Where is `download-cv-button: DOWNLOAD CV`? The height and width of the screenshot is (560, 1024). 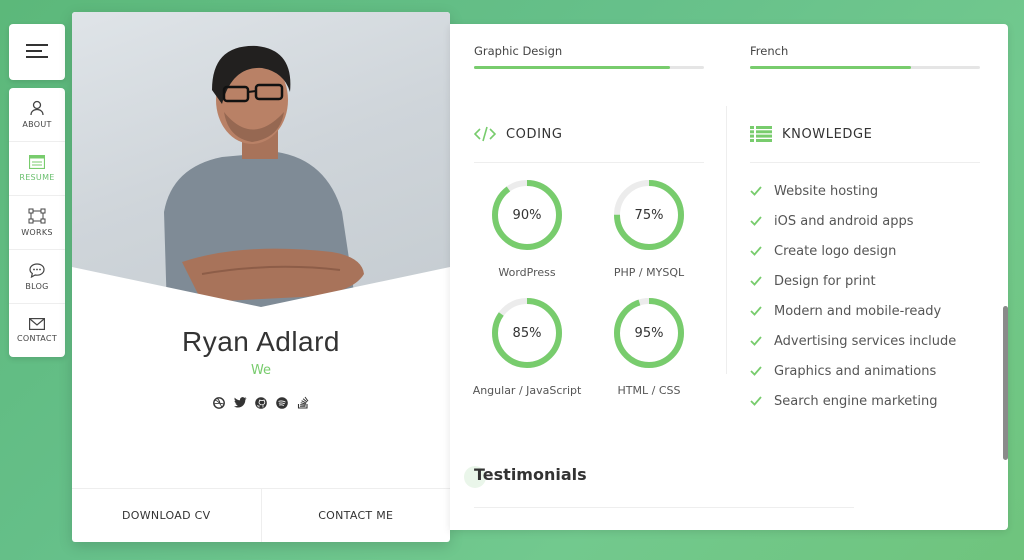 download-cv-button: DOWNLOAD CV is located at coordinates (167, 515).